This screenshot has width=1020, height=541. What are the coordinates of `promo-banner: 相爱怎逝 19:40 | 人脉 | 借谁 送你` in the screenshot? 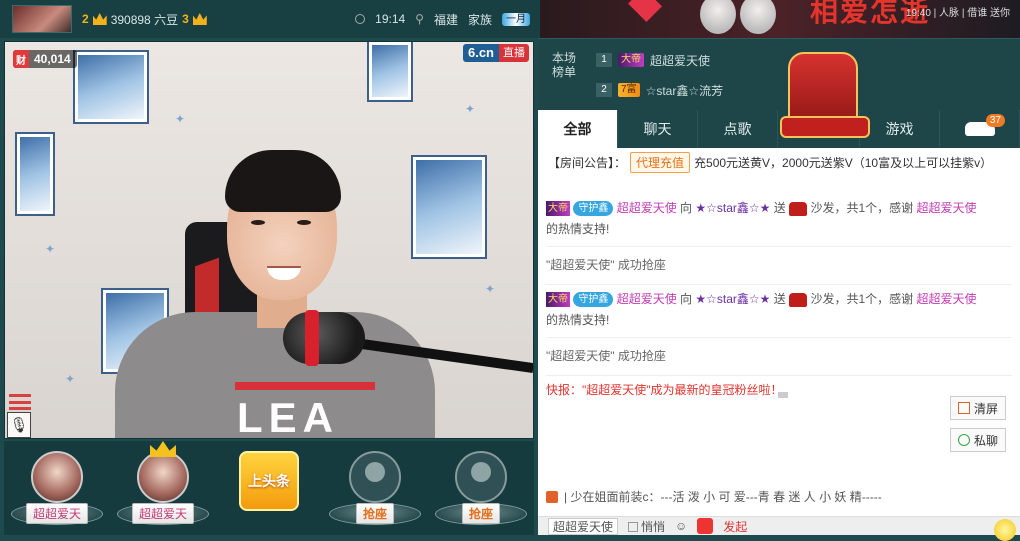 It's located at (780, 19).